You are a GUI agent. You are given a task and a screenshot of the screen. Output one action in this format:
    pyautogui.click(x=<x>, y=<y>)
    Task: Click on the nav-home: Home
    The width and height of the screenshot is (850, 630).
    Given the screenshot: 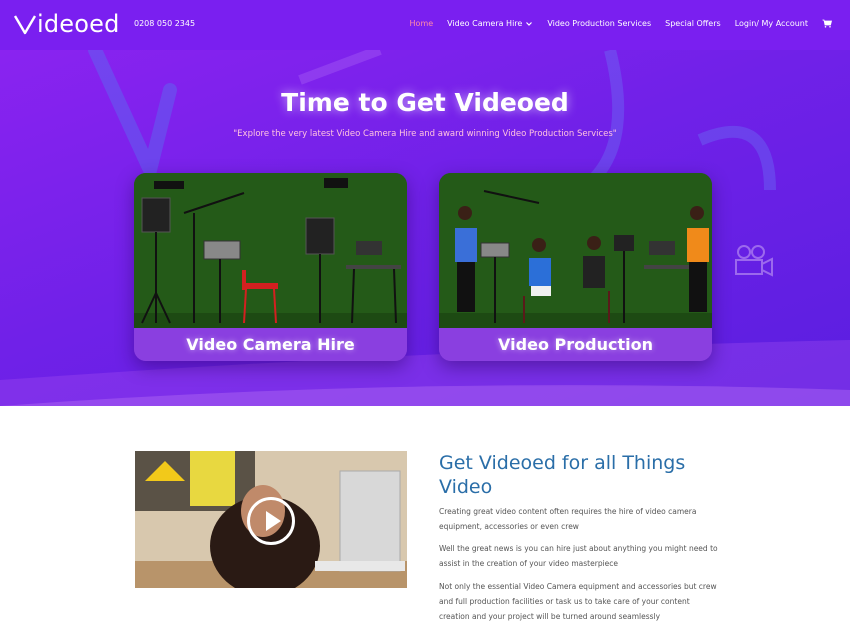 What is the action you would take?
    pyautogui.click(x=422, y=23)
    